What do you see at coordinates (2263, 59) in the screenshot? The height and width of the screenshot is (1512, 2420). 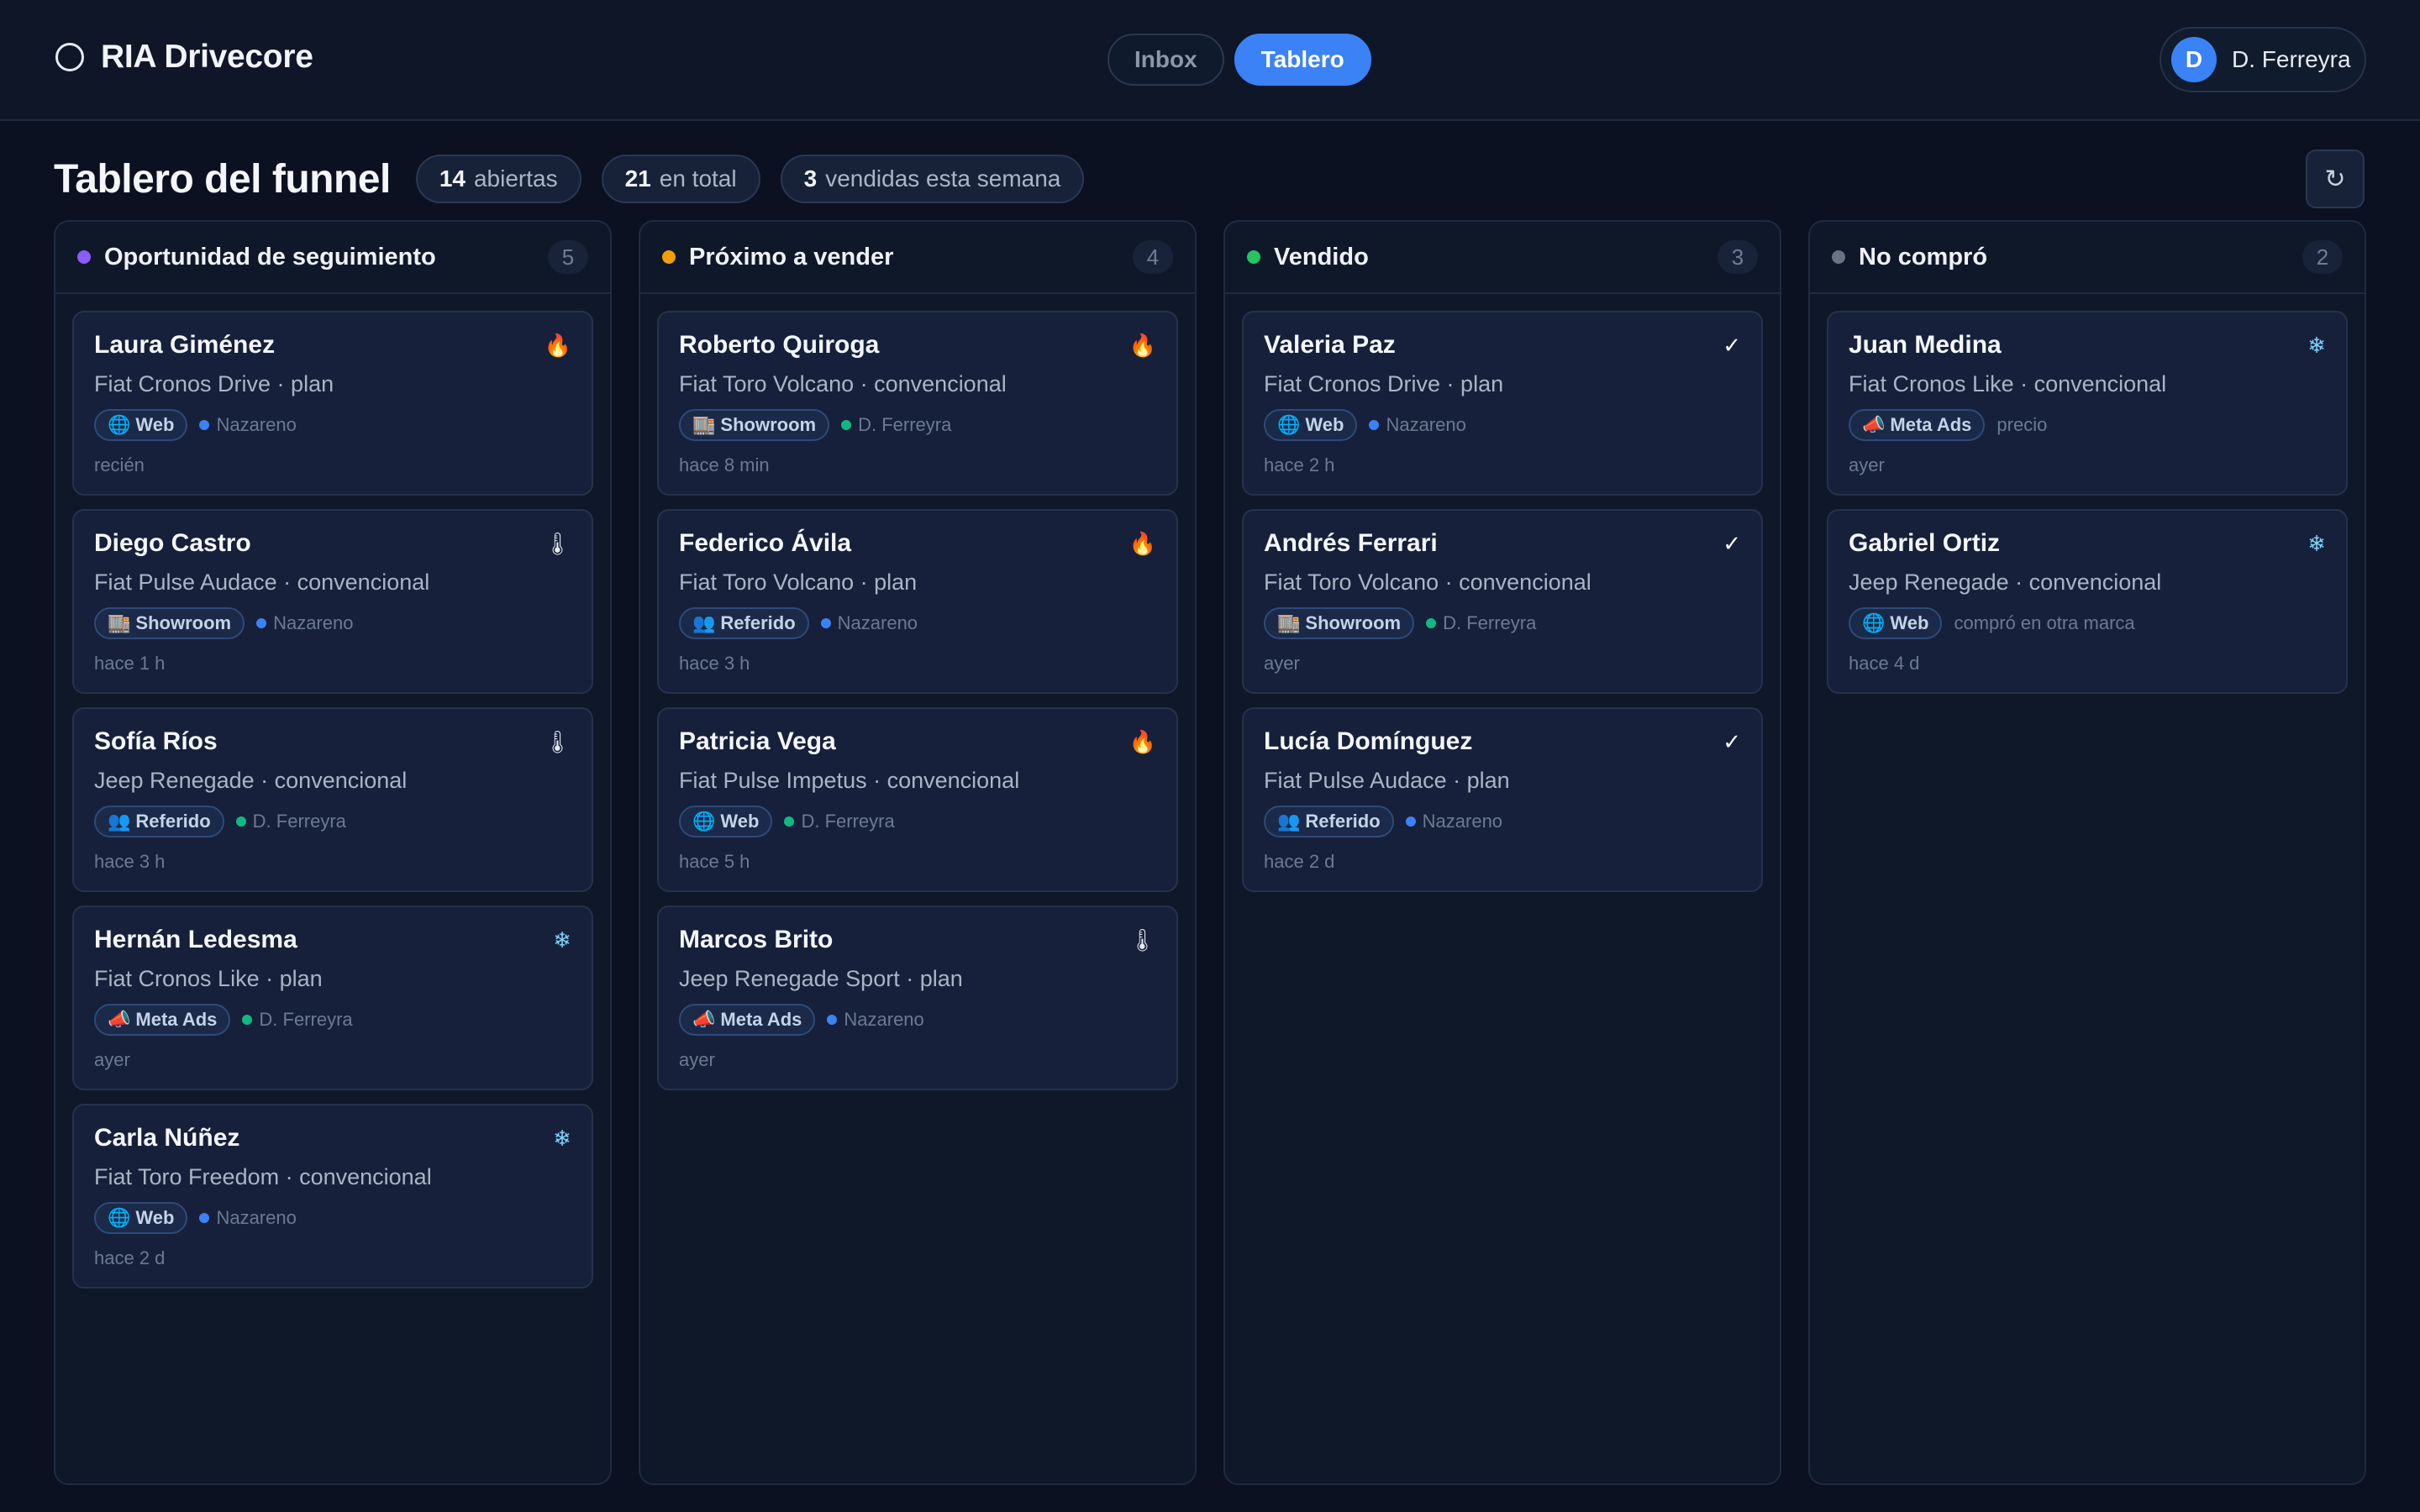 I see `user-menu: D D. Ferreyra` at bounding box center [2263, 59].